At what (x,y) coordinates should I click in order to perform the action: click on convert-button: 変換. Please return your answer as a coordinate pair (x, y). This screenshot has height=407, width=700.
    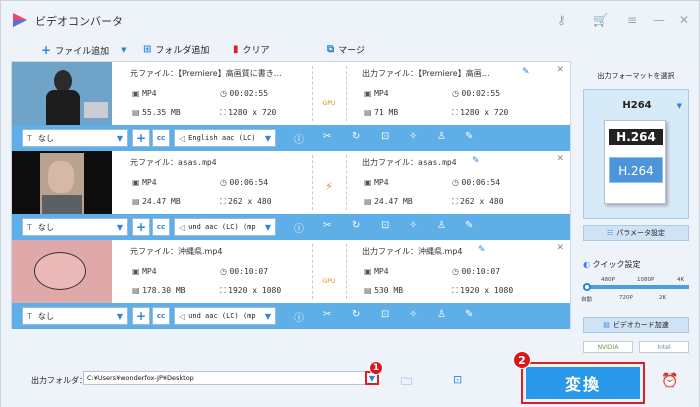
    Looking at the image, I should click on (583, 383).